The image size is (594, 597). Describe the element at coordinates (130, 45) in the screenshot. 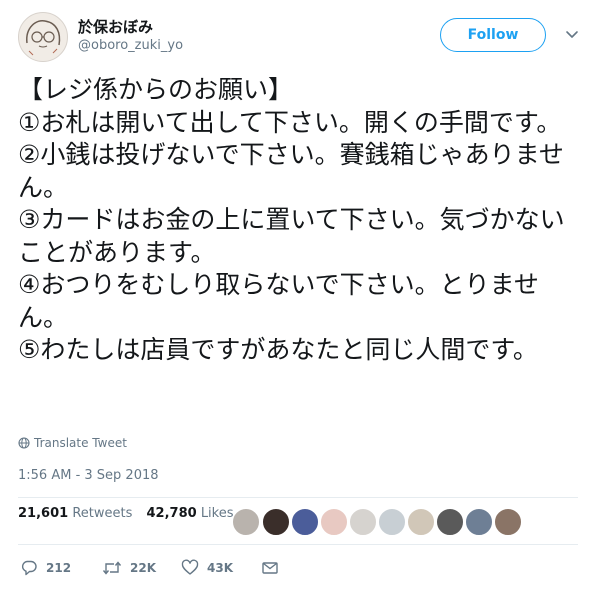

I see `user-handle: @oboro_zuki_yo` at that location.